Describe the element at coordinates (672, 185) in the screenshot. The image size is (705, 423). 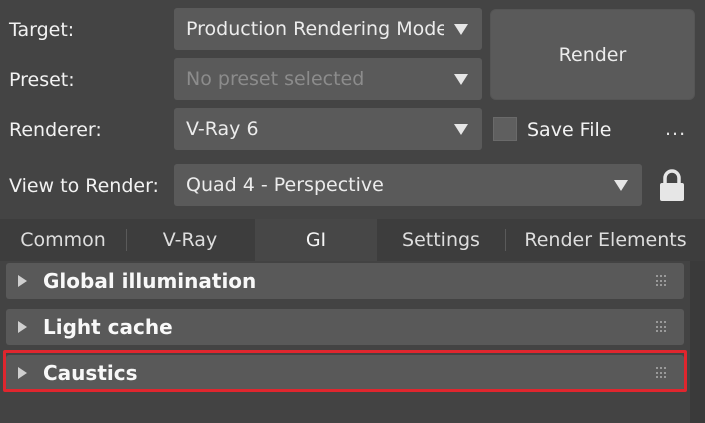
I see `lock-icon` at that location.